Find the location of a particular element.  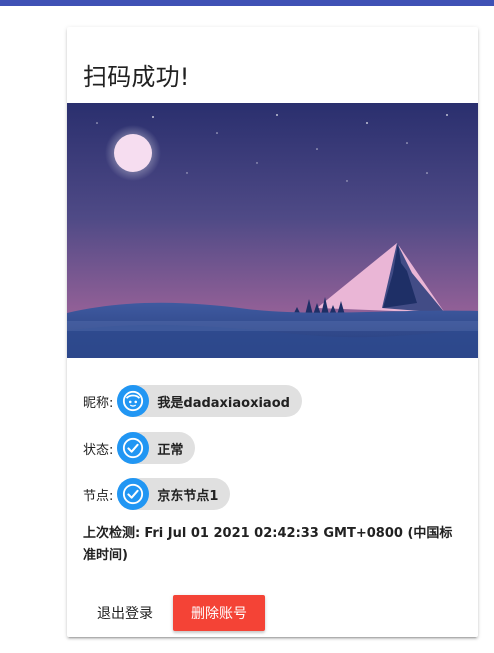

face-icon is located at coordinates (133, 401).